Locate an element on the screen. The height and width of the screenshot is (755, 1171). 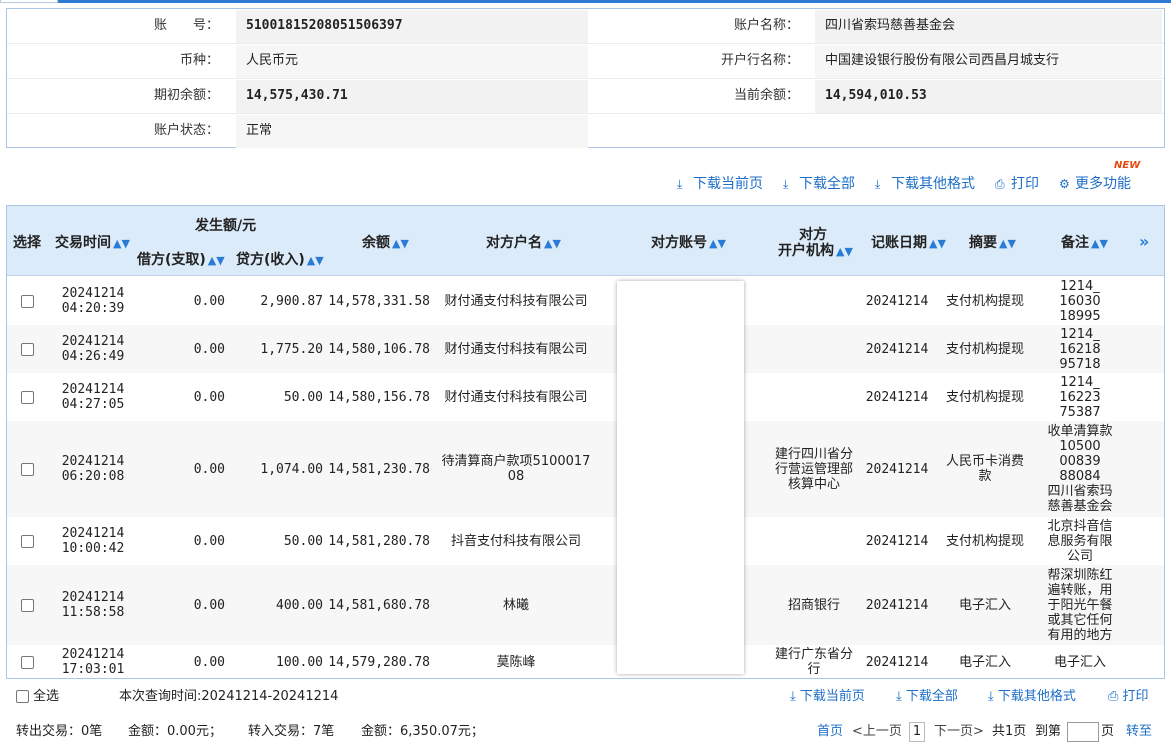
remark-text: 电子汇入 is located at coordinates (1079, 662).